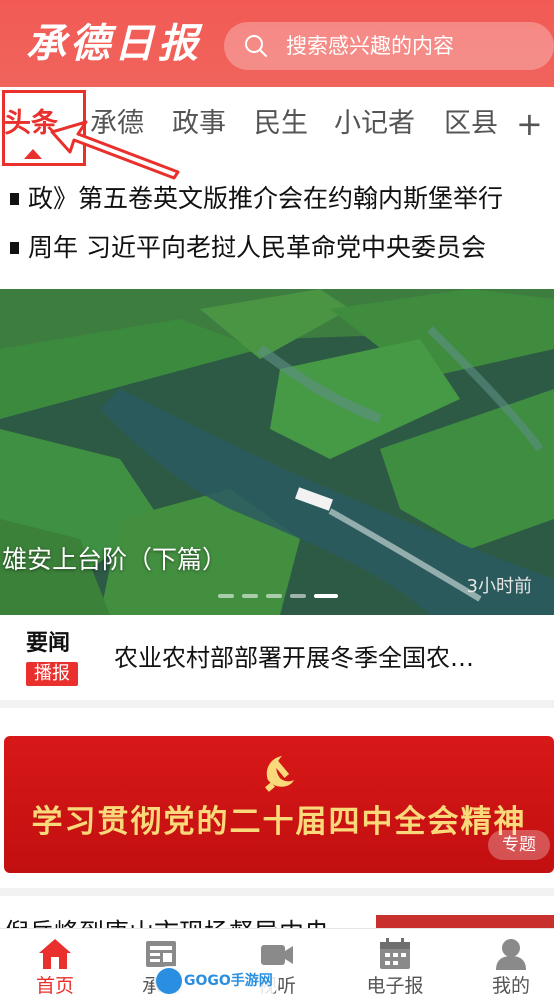  I want to click on hero-timestamp: 3小时前, so click(499, 586).